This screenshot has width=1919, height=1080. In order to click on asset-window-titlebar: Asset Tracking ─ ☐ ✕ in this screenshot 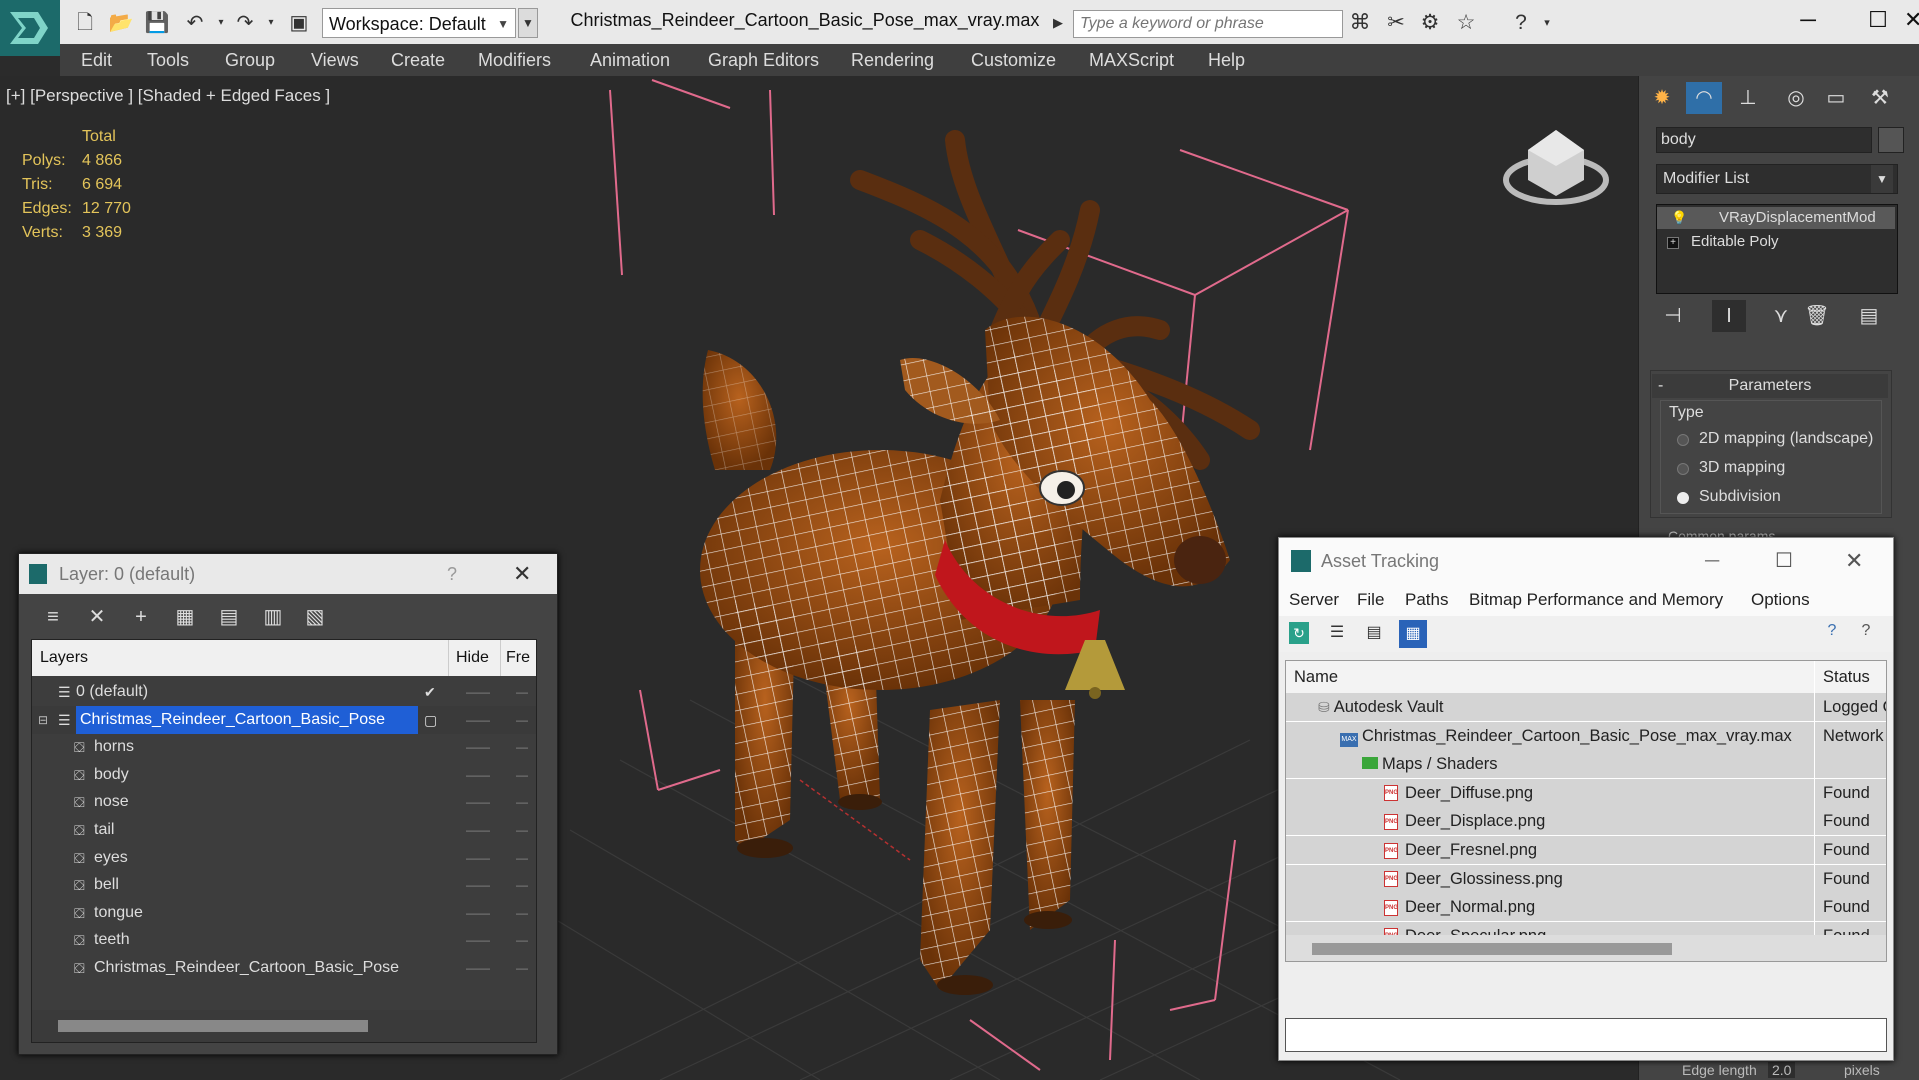, I will do `click(1586, 561)`.